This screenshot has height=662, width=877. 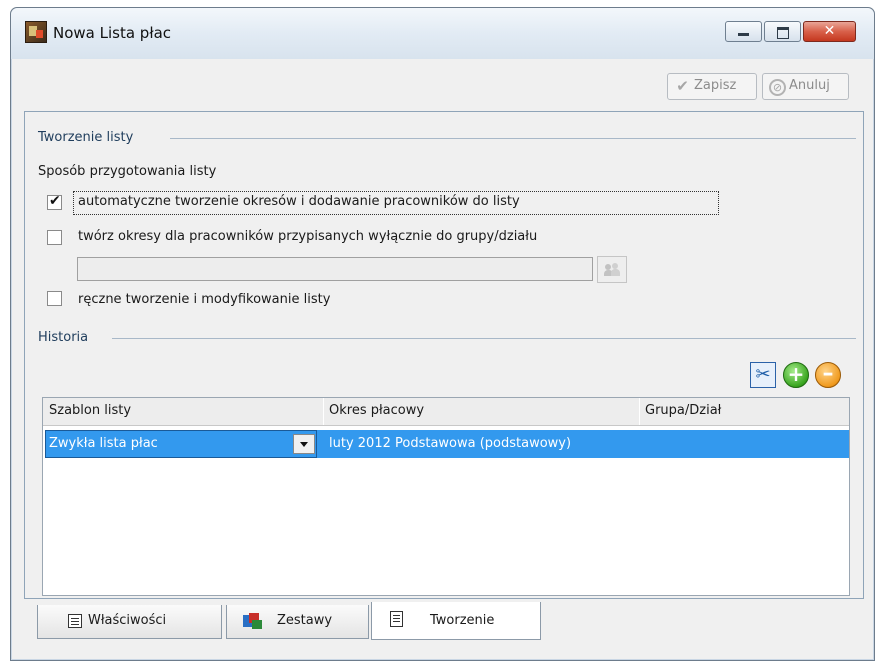 What do you see at coordinates (683, 410) in the screenshot?
I see `column-header-group: Grupa/Dział` at bounding box center [683, 410].